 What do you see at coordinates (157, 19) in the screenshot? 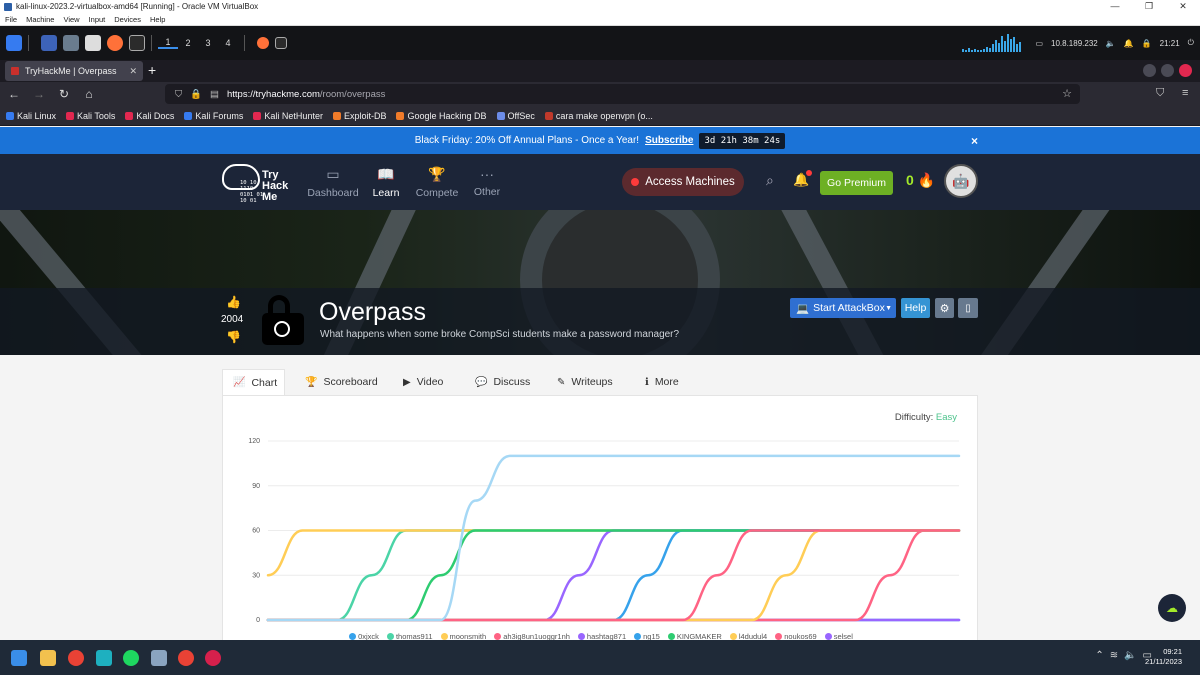
I see `menu-help: Help` at bounding box center [157, 19].